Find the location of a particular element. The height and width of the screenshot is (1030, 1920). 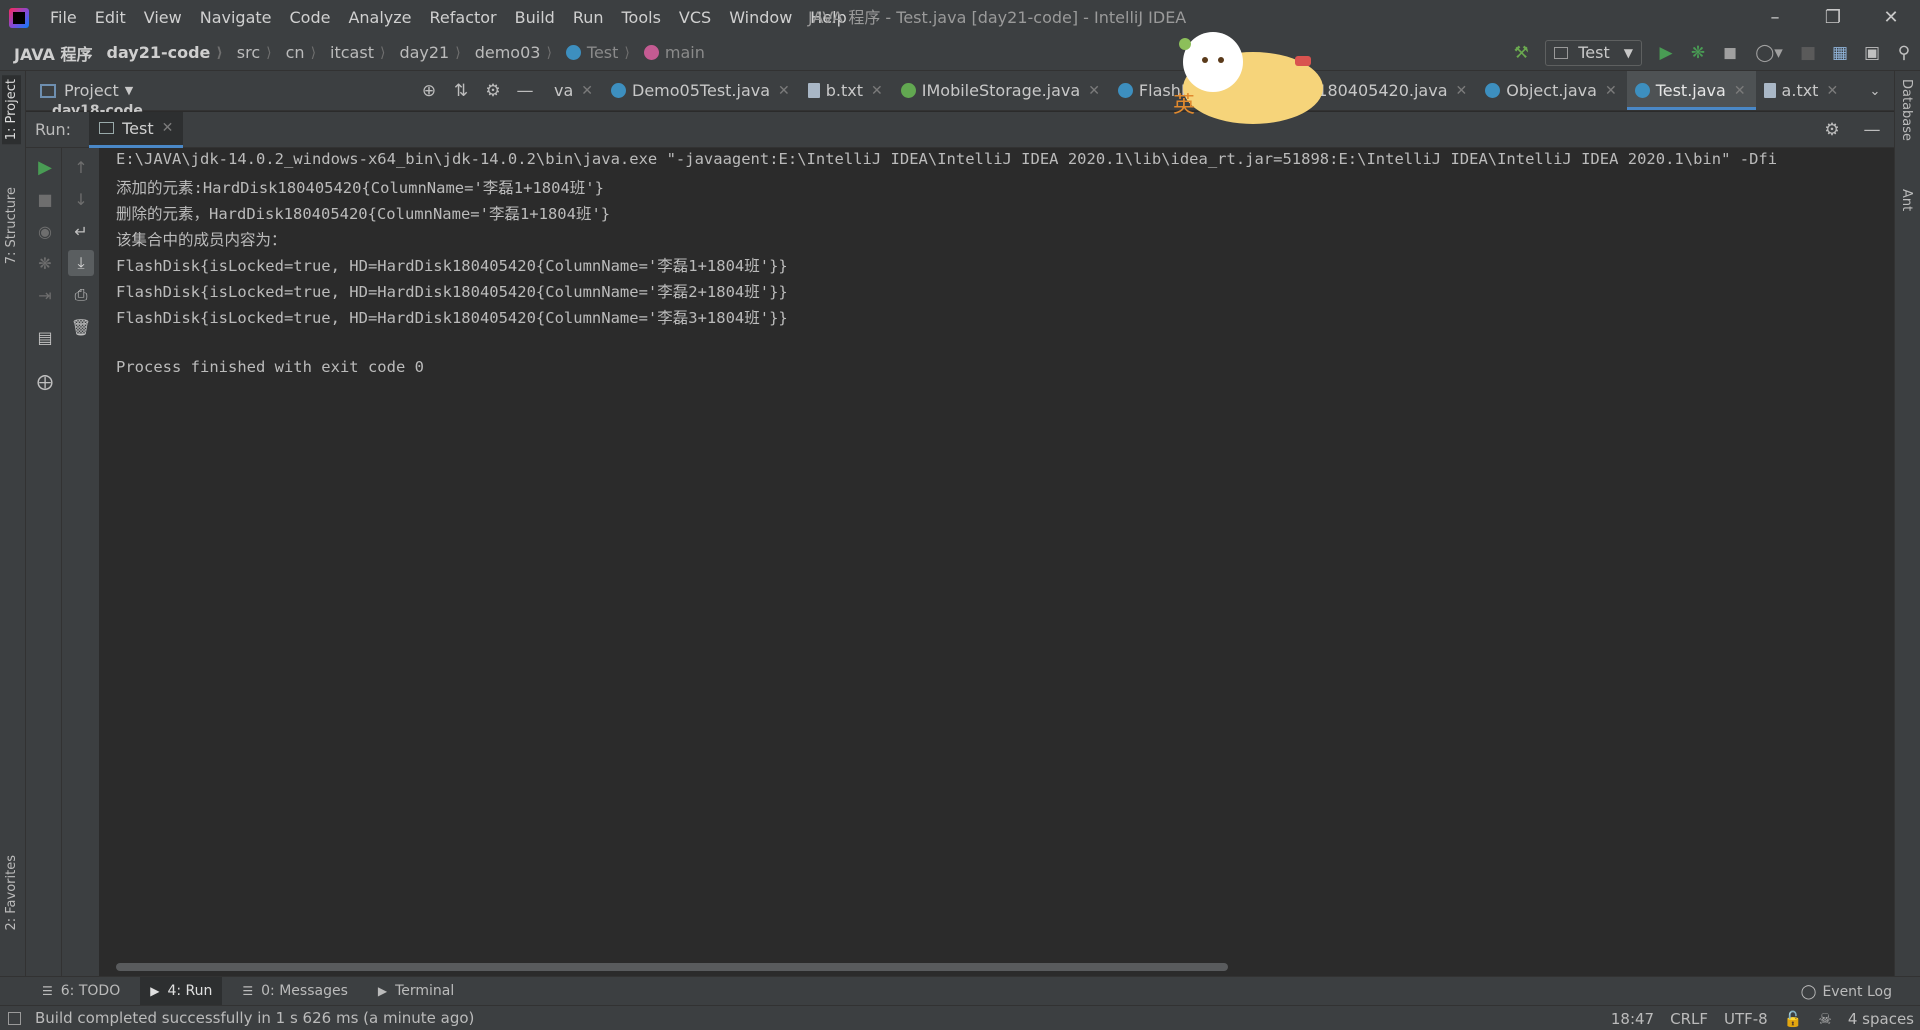

tabs-overflow-chevron-icon: ⌄ is located at coordinates (1875, 91).